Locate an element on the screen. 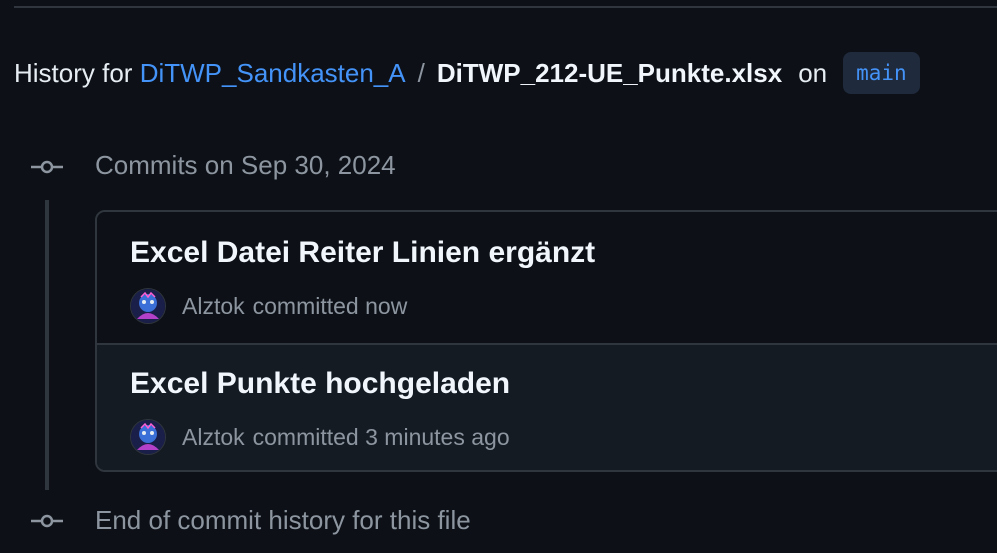 This screenshot has height=553, width=997. title-prefix: History for is located at coordinates (73, 72).